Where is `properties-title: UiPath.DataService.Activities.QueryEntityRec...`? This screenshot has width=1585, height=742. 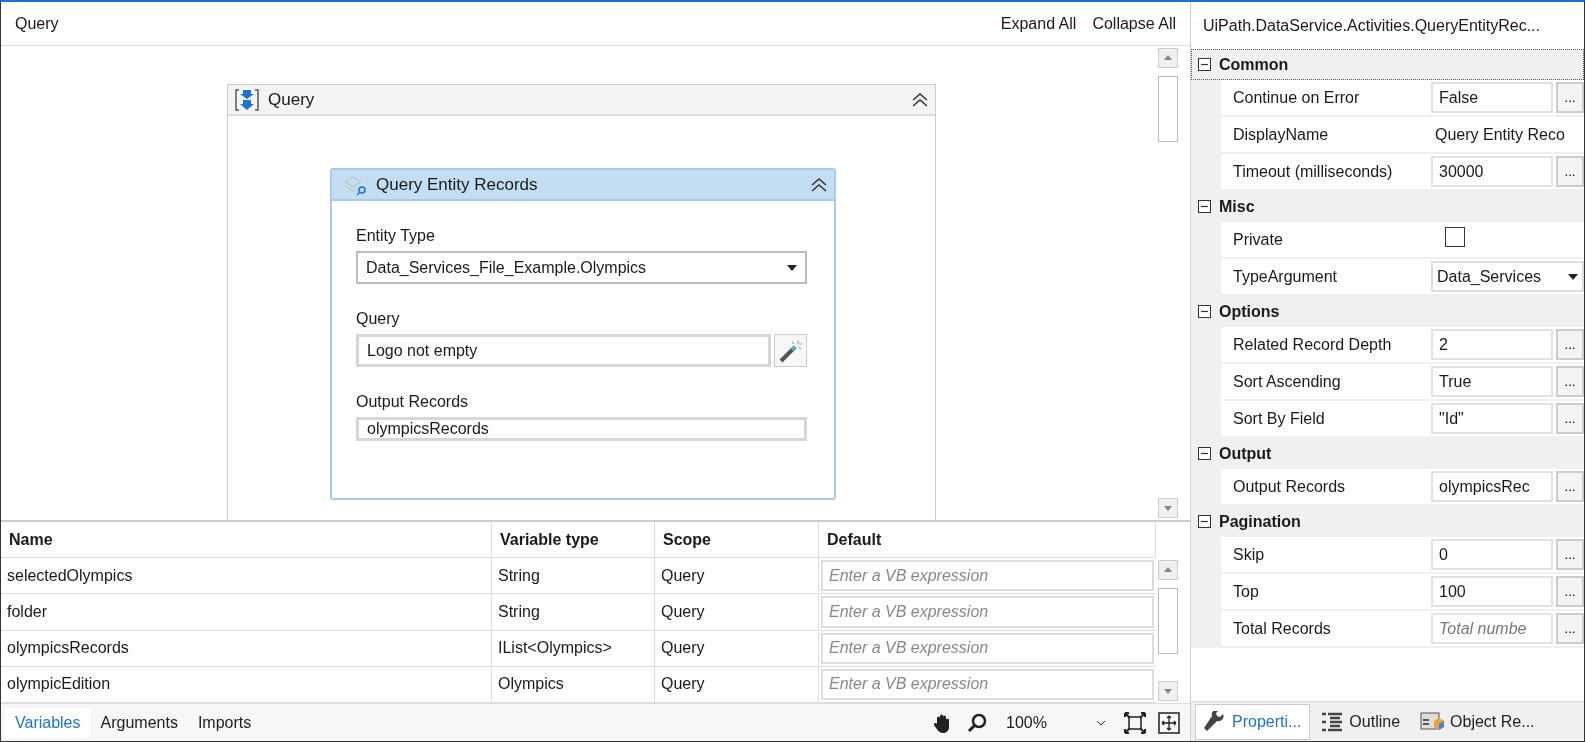 properties-title: UiPath.DataService.Activities.QueryEntityRec... is located at coordinates (1387, 25).